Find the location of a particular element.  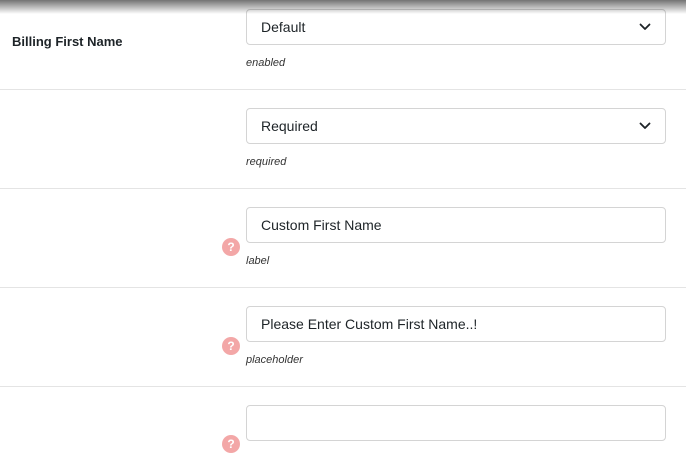

placeholder-input: Please Enter Custom First Name..! is located at coordinates (456, 324).